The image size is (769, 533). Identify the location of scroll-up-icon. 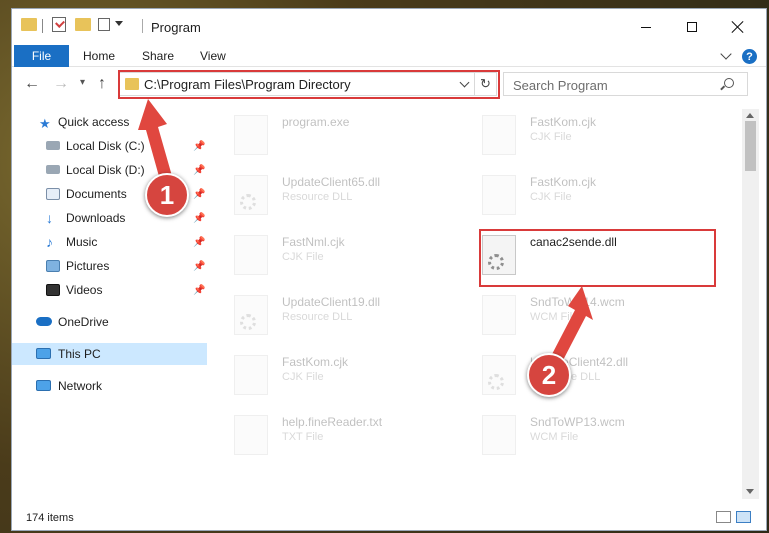
(750, 115).